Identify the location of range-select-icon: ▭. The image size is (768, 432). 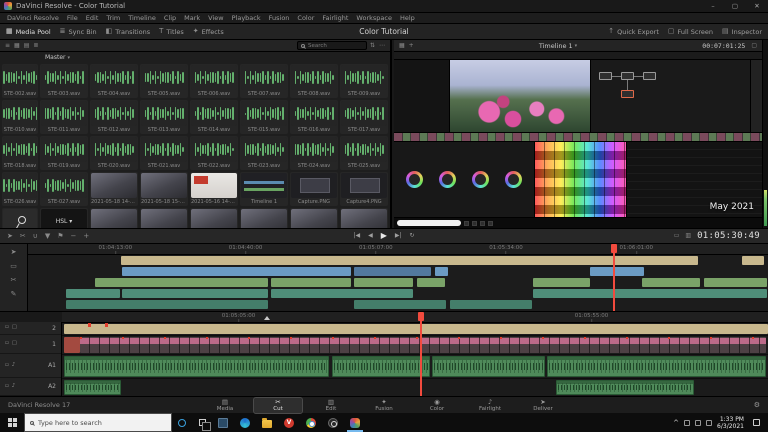
(13, 266).